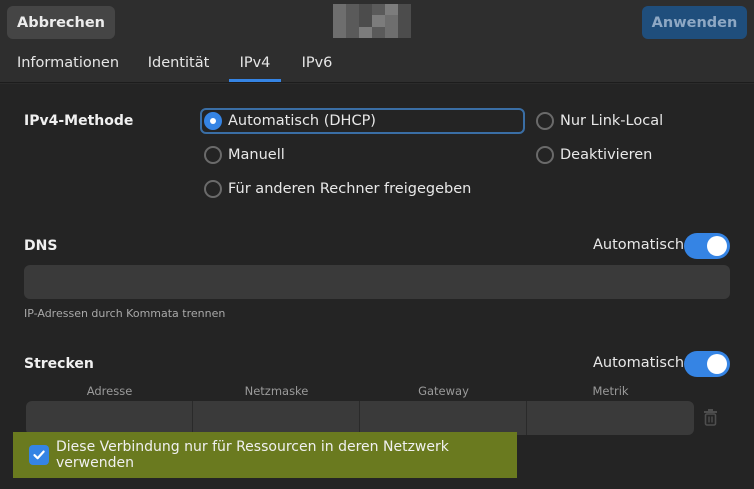 Image resolution: width=754 pixels, height=489 pixels. I want to click on checkmark-icon, so click(39, 455).